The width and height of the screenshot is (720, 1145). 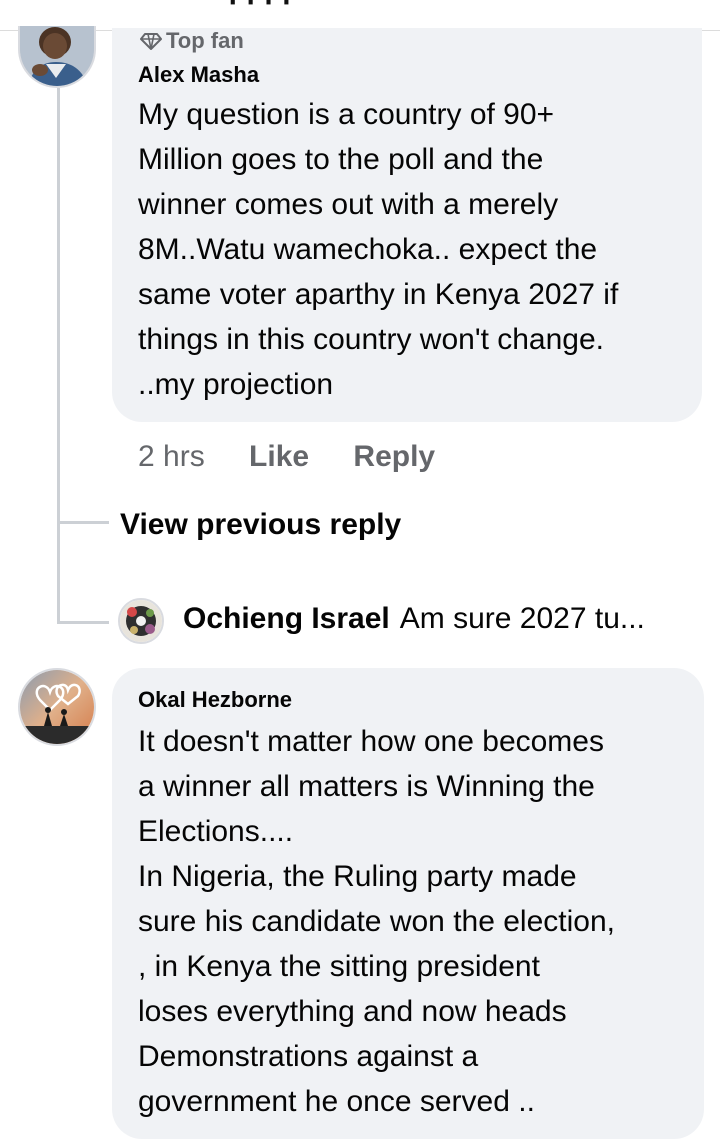 I want to click on thread-line-reply, so click(x=83, y=622).